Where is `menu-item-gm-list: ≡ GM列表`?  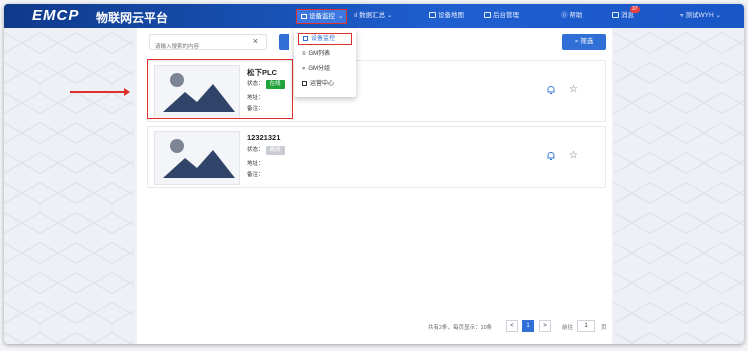
menu-item-gm-list: ≡ GM列表 is located at coordinates (325, 54).